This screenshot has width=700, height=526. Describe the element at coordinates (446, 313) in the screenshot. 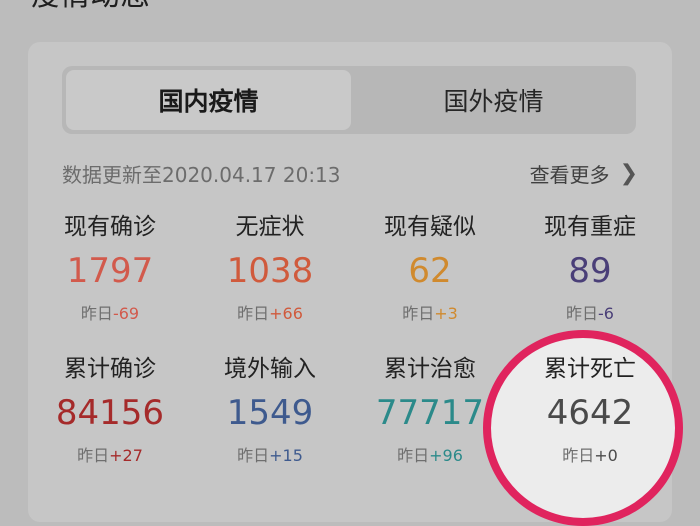

I see `delta-value: +3` at that location.